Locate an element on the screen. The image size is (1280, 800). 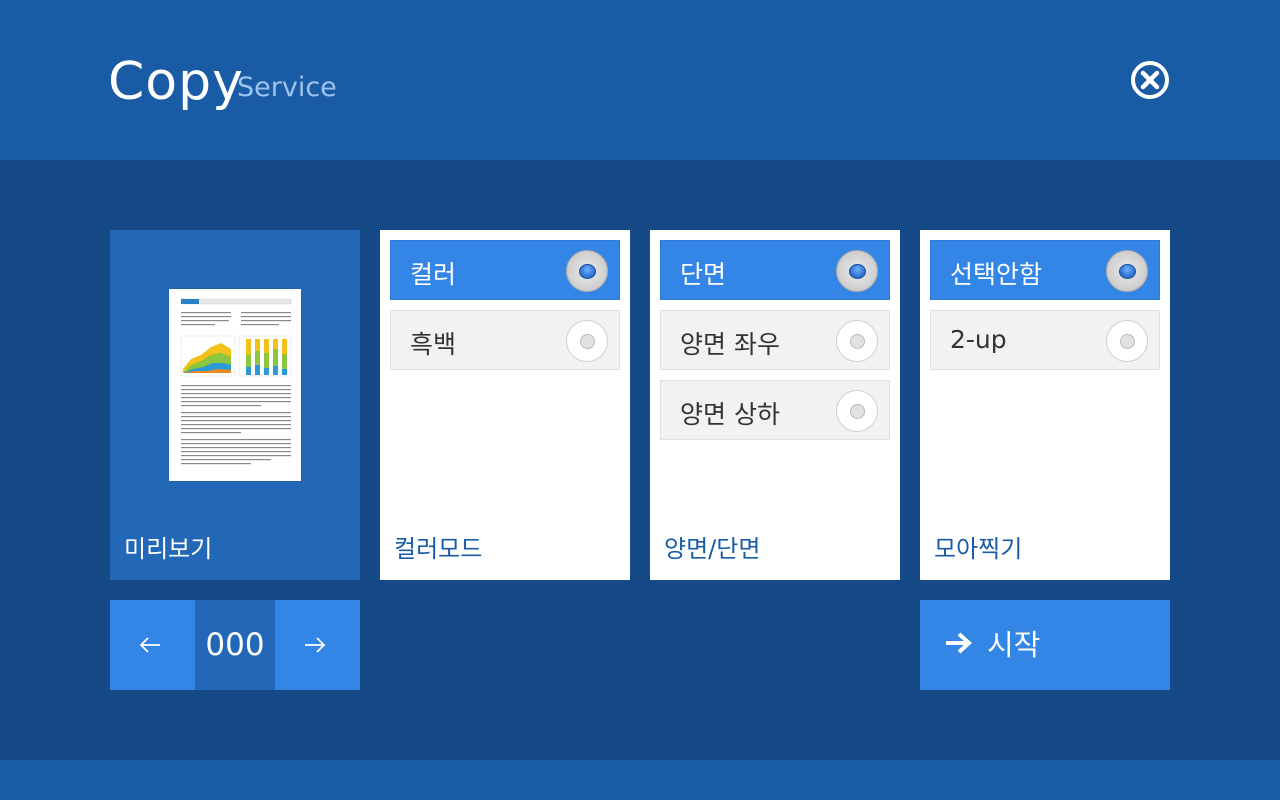
footer-bar is located at coordinates (640, 780).